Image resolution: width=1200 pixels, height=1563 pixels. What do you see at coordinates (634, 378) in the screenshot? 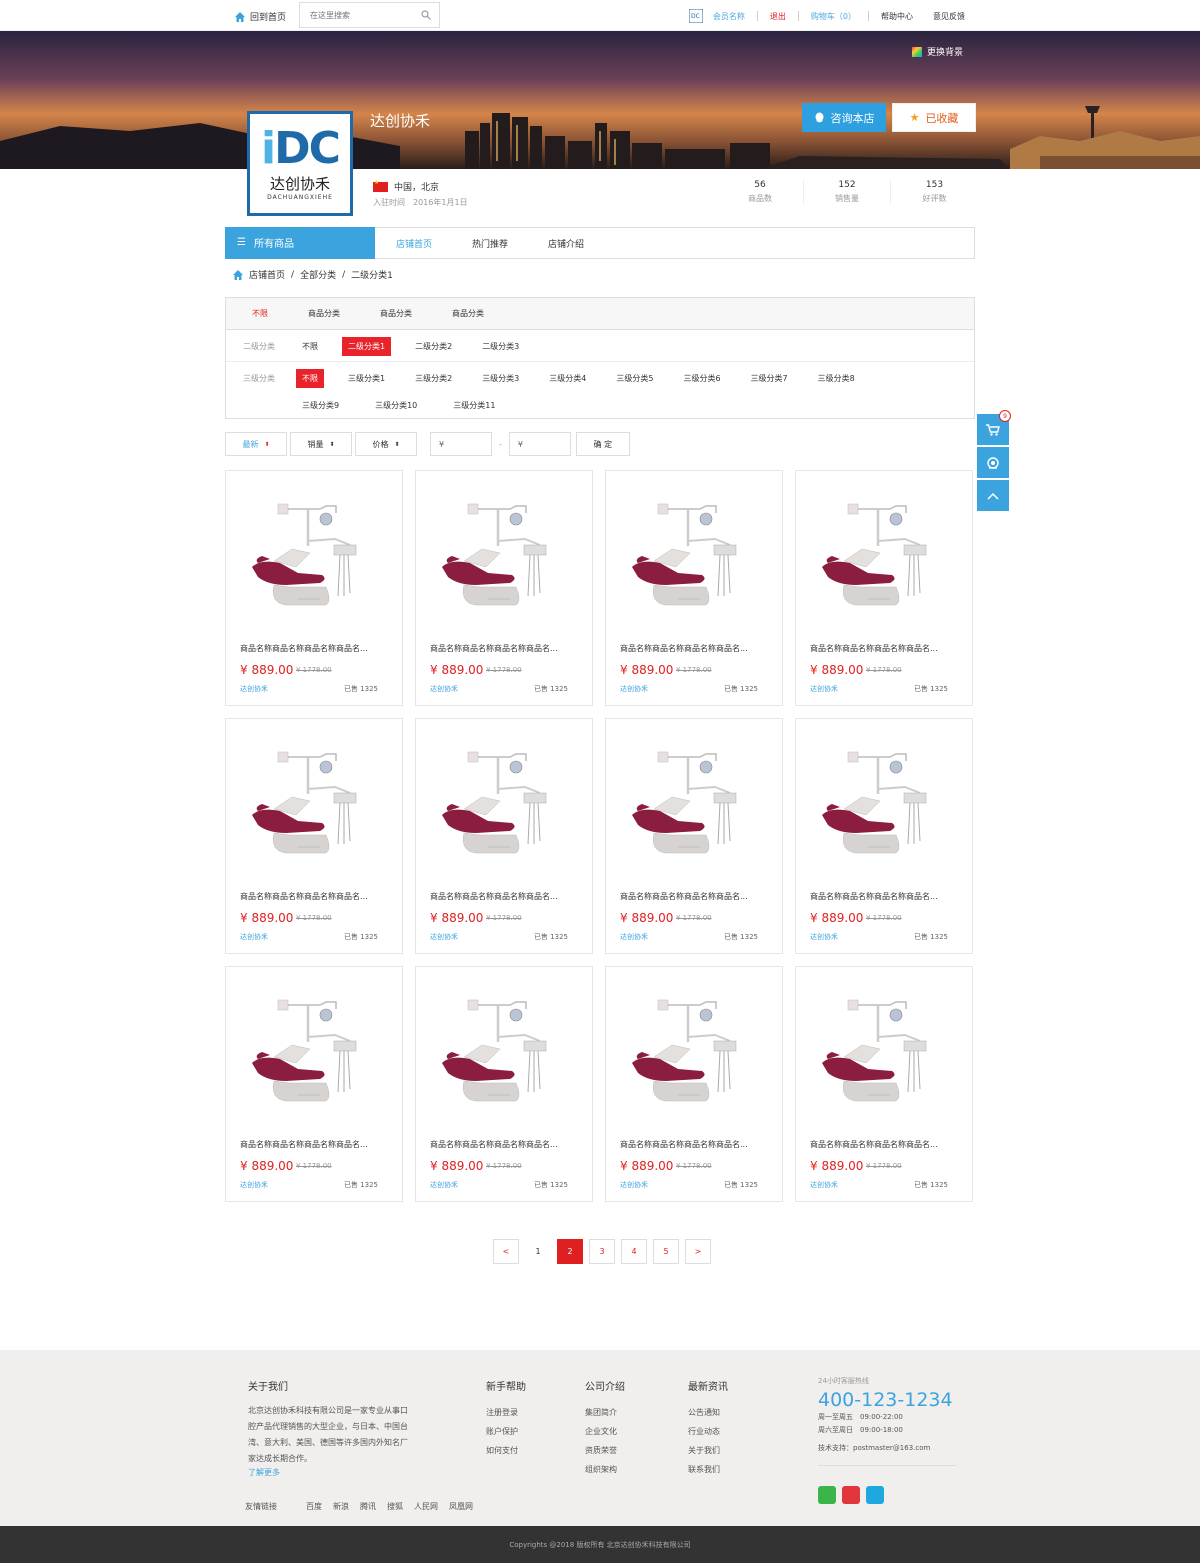
I see `level3-option: 三级分类5` at bounding box center [634, 378].